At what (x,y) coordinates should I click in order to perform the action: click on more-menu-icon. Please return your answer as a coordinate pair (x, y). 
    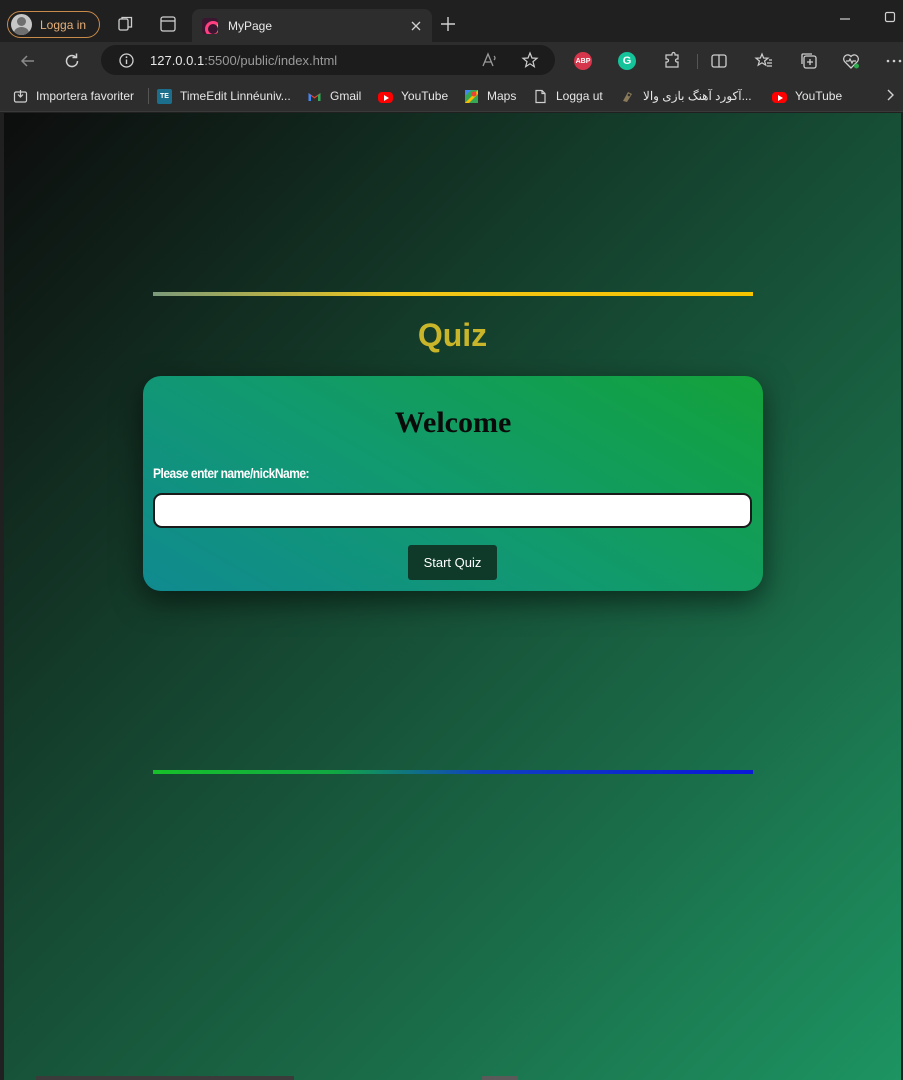
    Looking at the image, I should click on (893, 61).